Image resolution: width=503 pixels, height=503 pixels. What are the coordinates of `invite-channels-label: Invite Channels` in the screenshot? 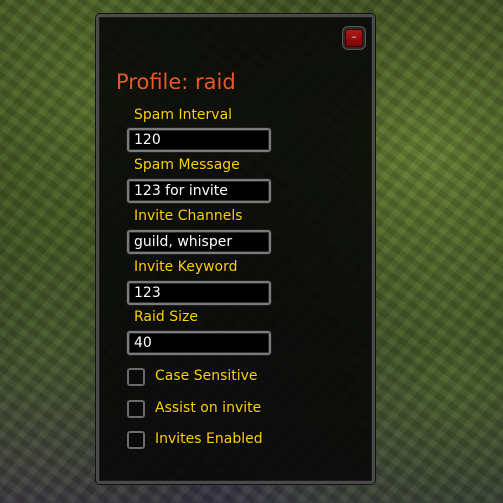 It's located at (188, 216).